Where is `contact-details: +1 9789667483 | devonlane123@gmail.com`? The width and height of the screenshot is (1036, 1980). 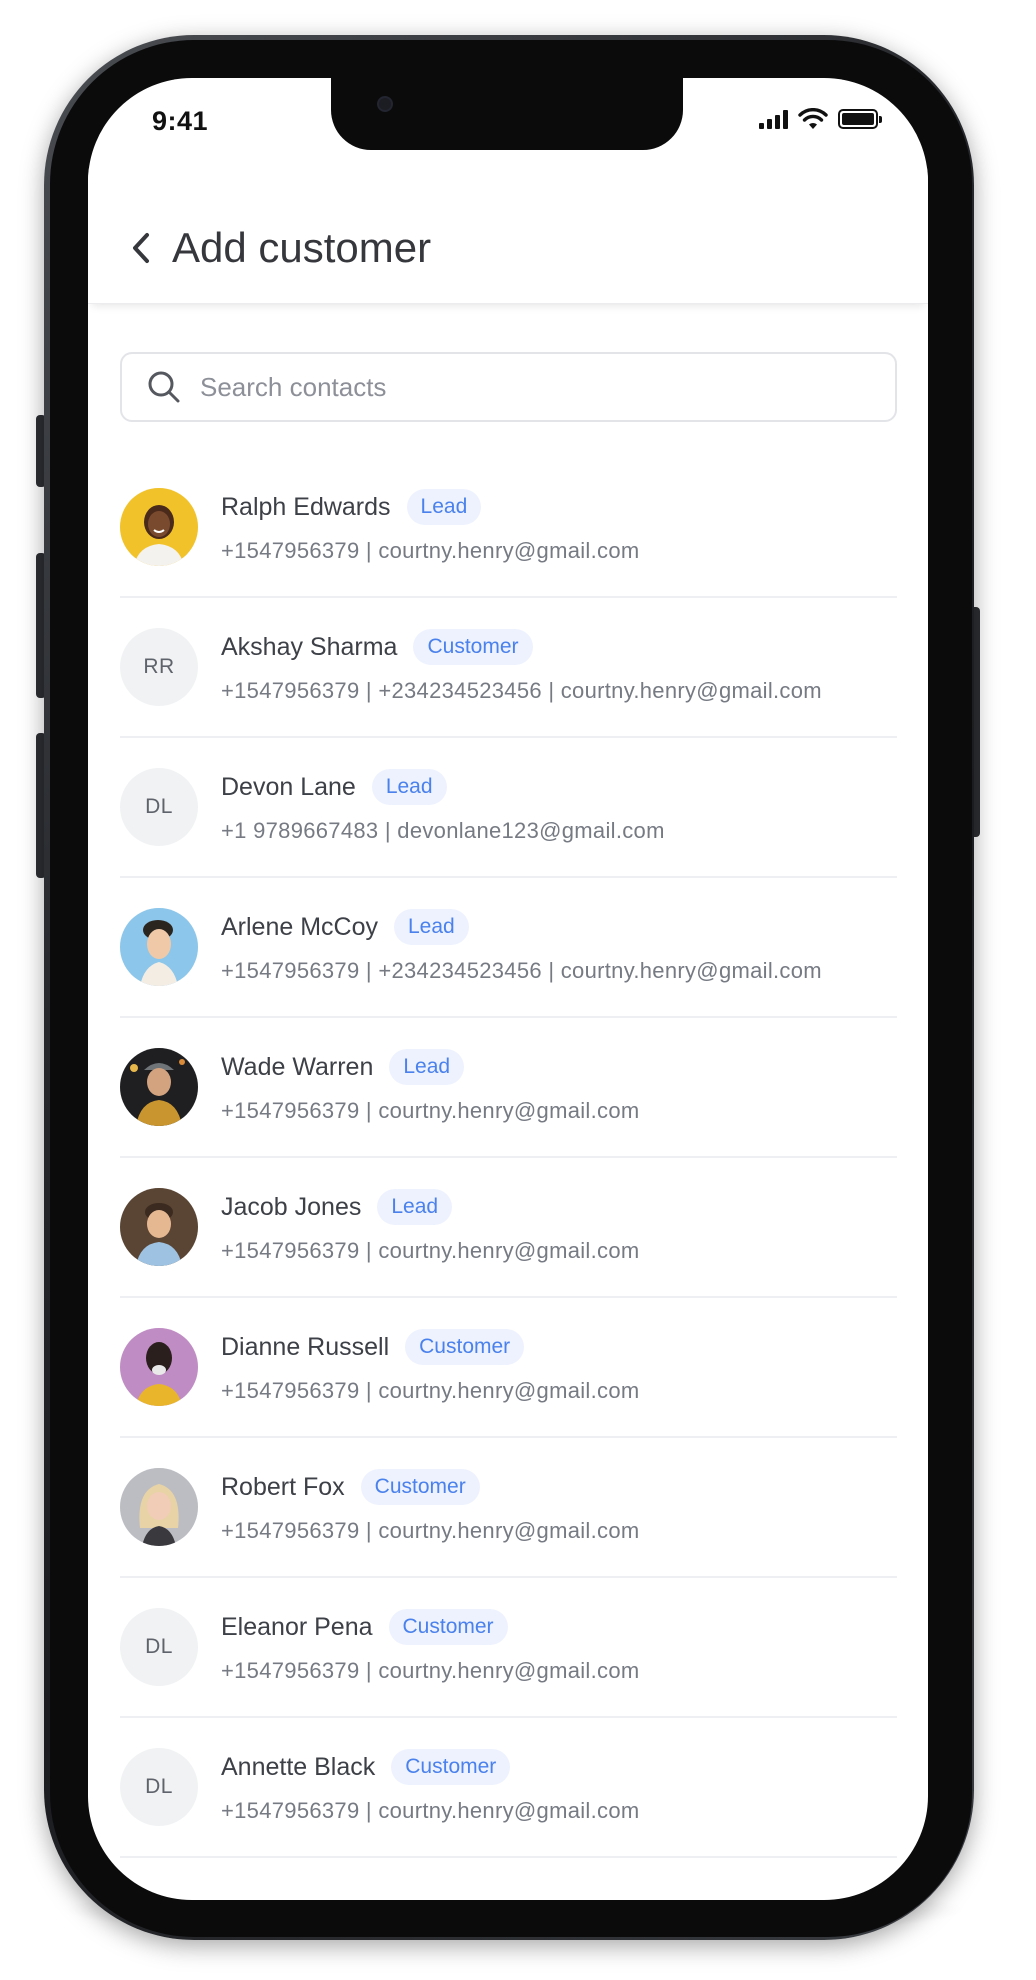 contact-details: +1 9789667483 | devonlane123@gmail.com is located at coordinates (443, 830).